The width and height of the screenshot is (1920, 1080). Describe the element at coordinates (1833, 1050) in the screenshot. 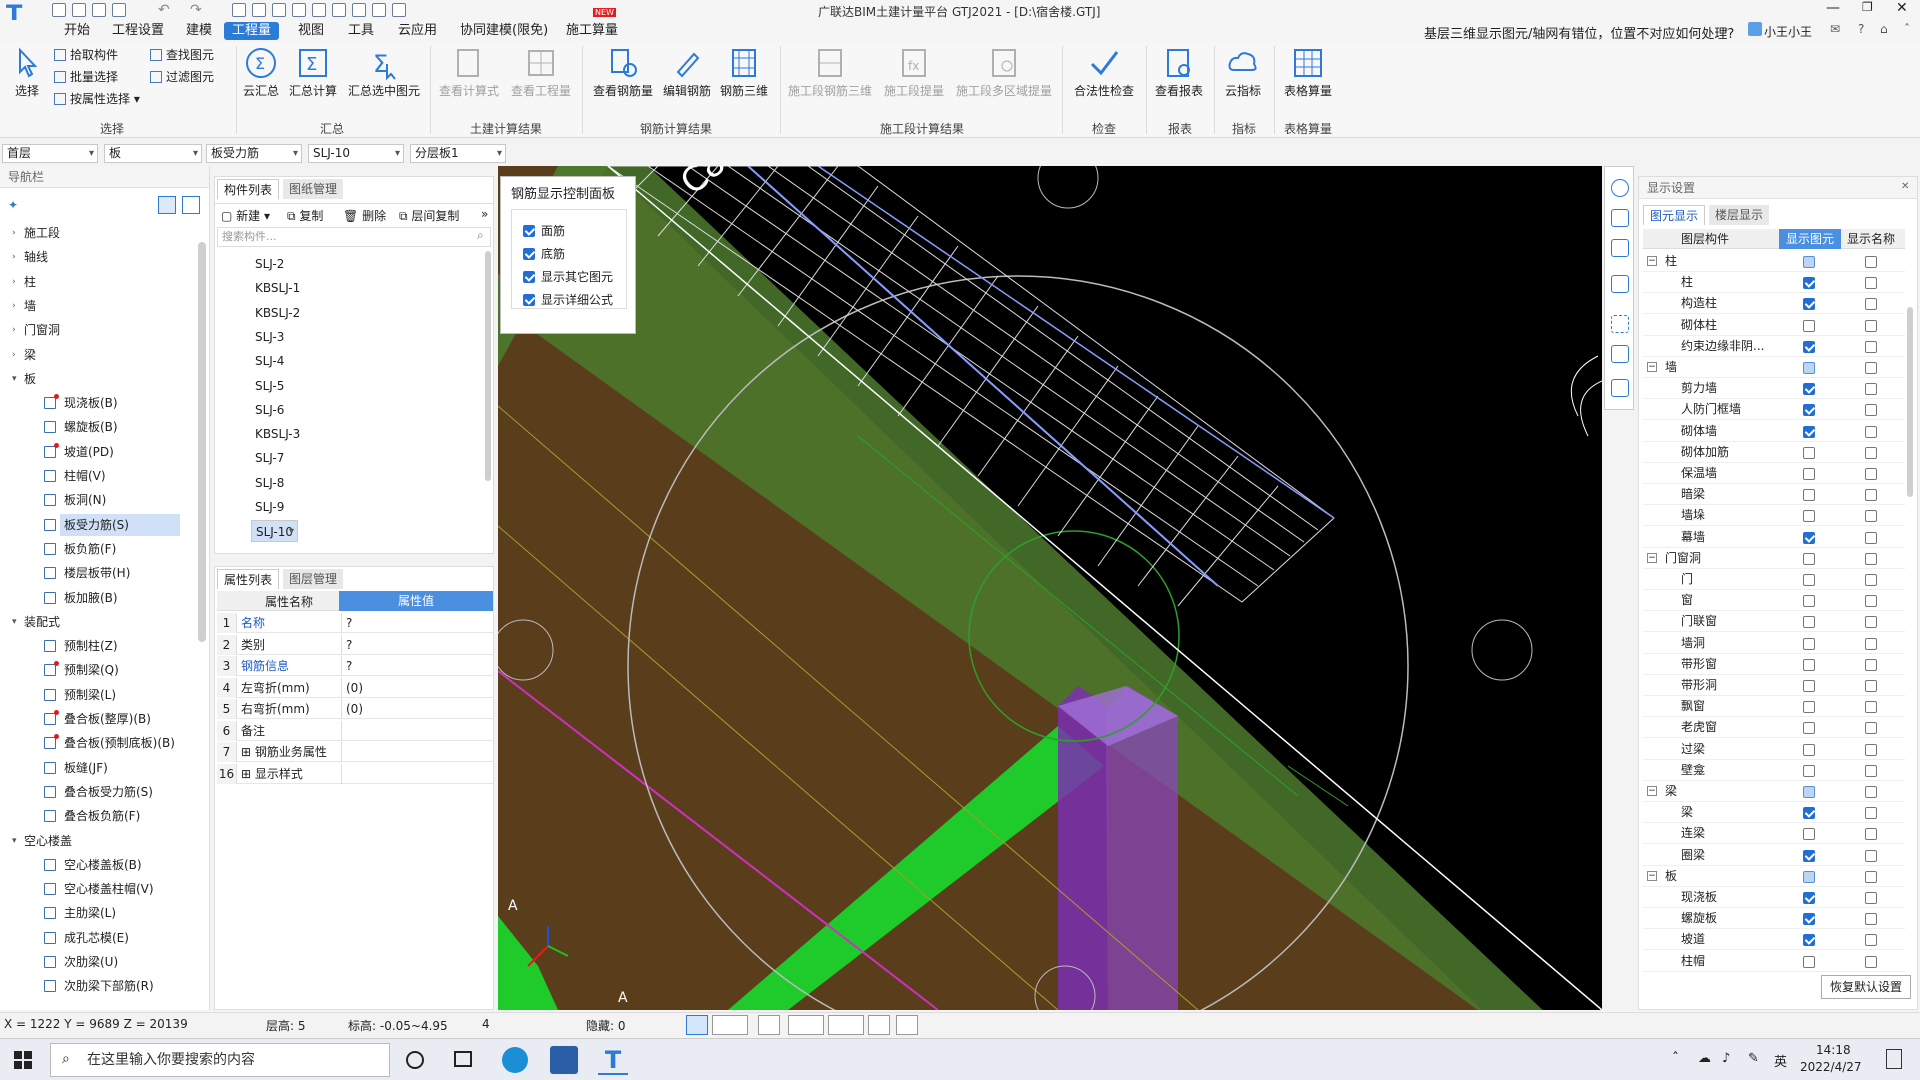

I see `clock-time: 14:18` at that location.